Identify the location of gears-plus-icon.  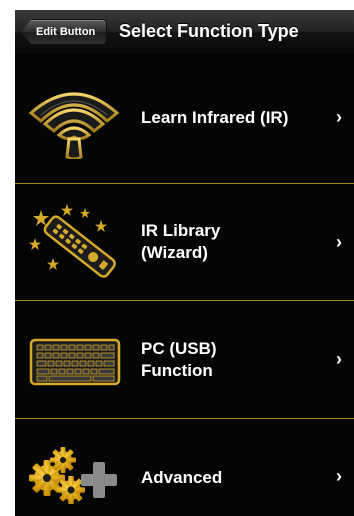
(74, 474).